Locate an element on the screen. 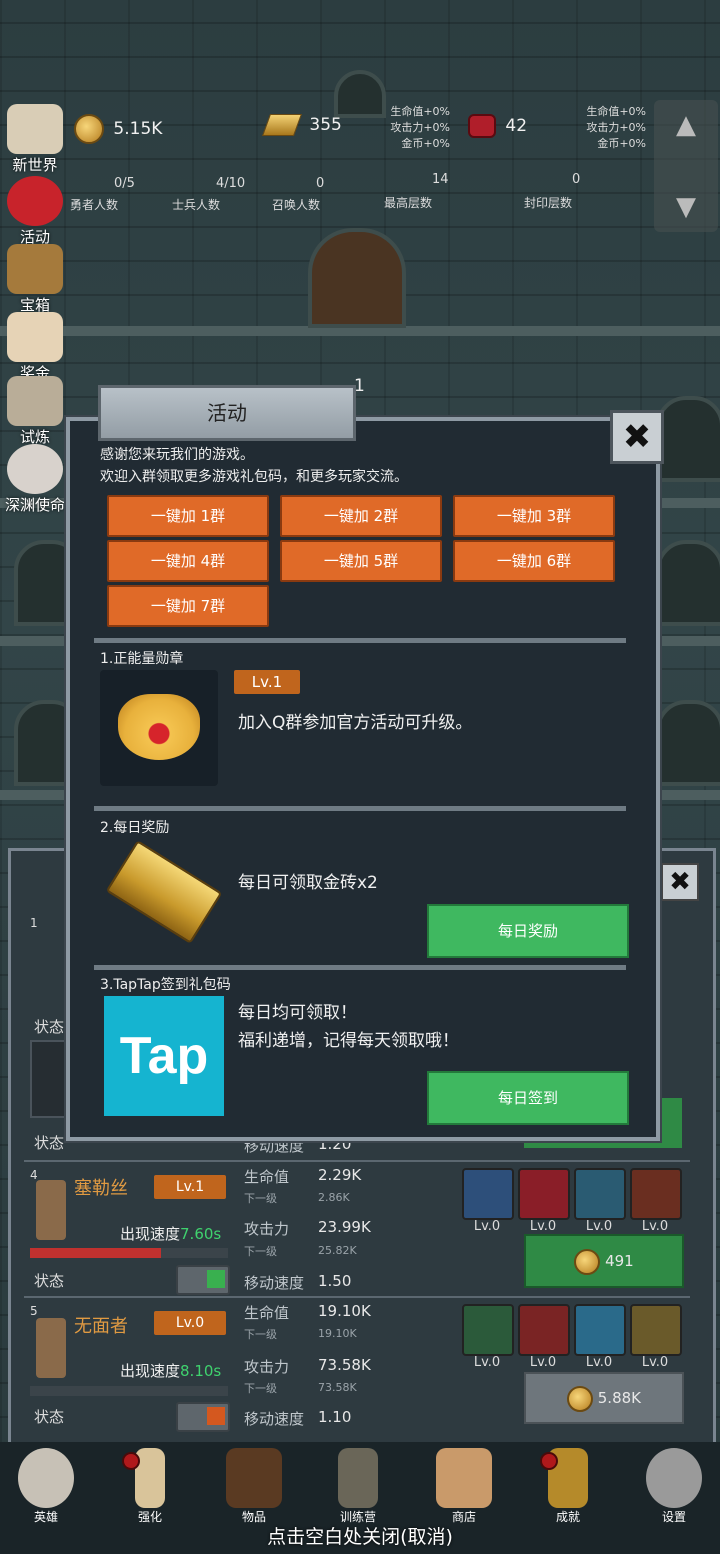  goldbar-counter: 355 is located at coordinates (301, 125).